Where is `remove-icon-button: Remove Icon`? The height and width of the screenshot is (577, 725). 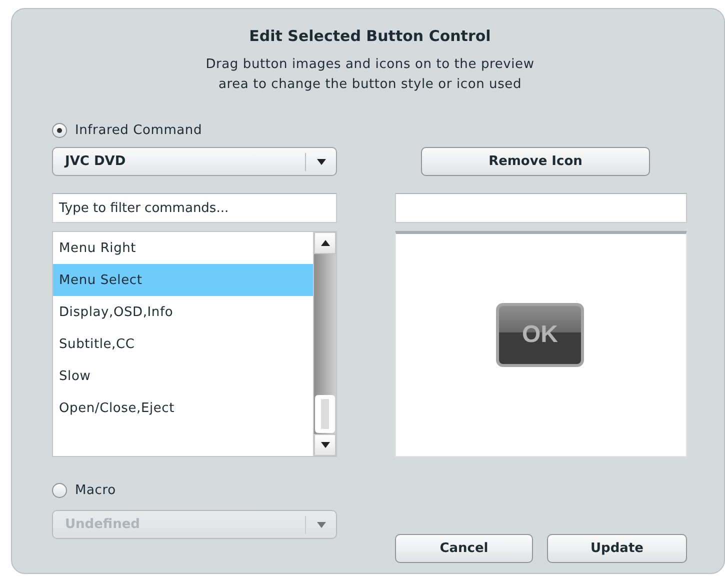
remove-icon-button: Remove Icon is located at coordinates (535, 161).